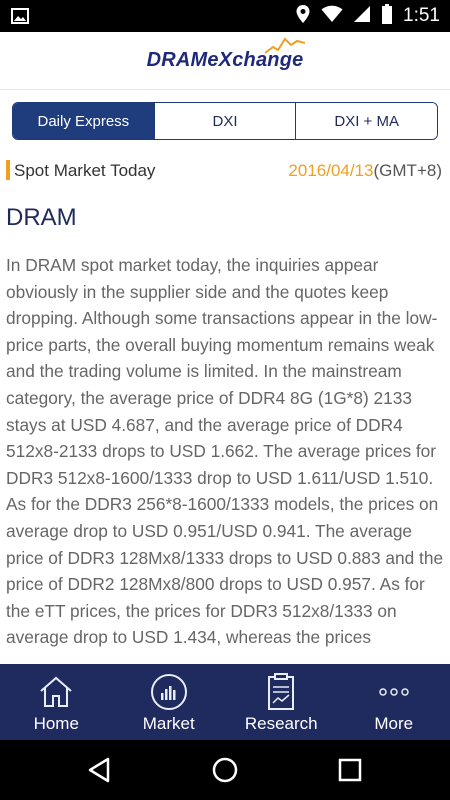  I want to click on nav-market-label: Market, so click(168, 723).